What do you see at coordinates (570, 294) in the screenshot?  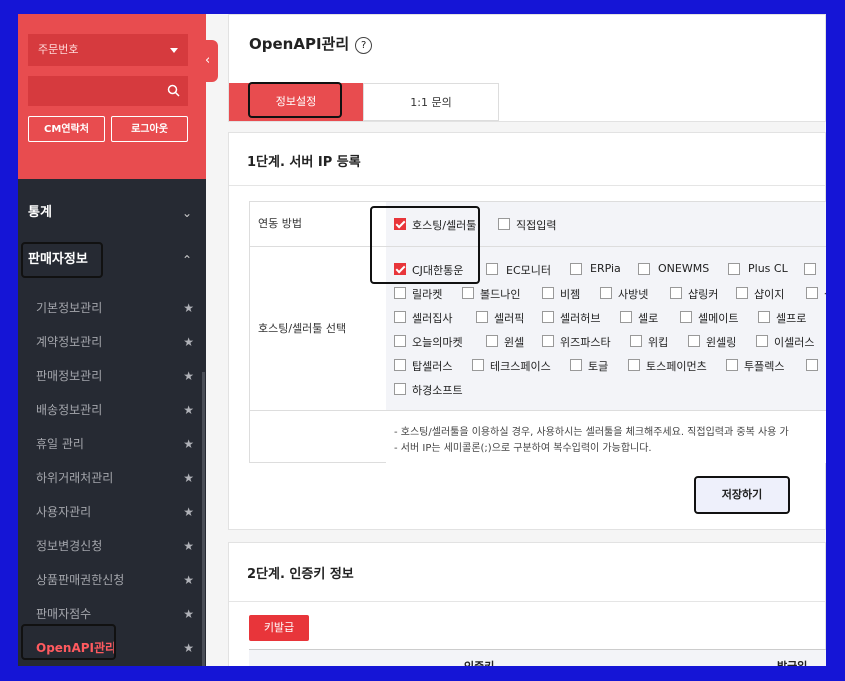 I see `tool-option: 비젬` at bounding box center [570, 294].